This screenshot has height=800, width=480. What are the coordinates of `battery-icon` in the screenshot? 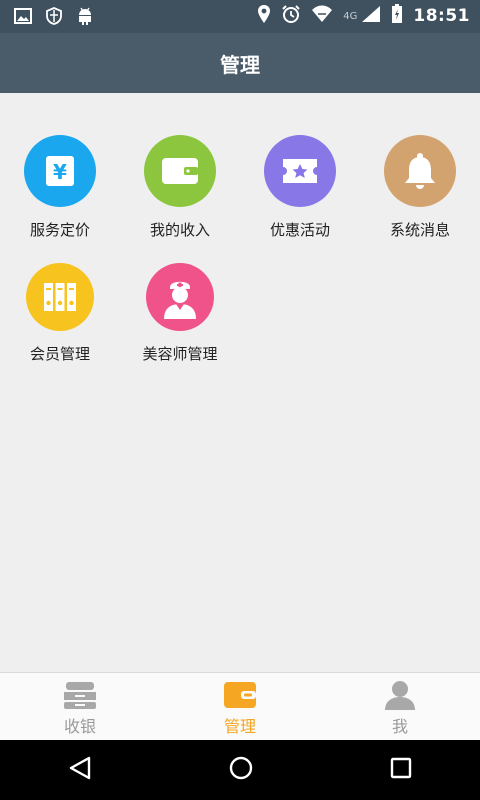 It's located at (397, 16).